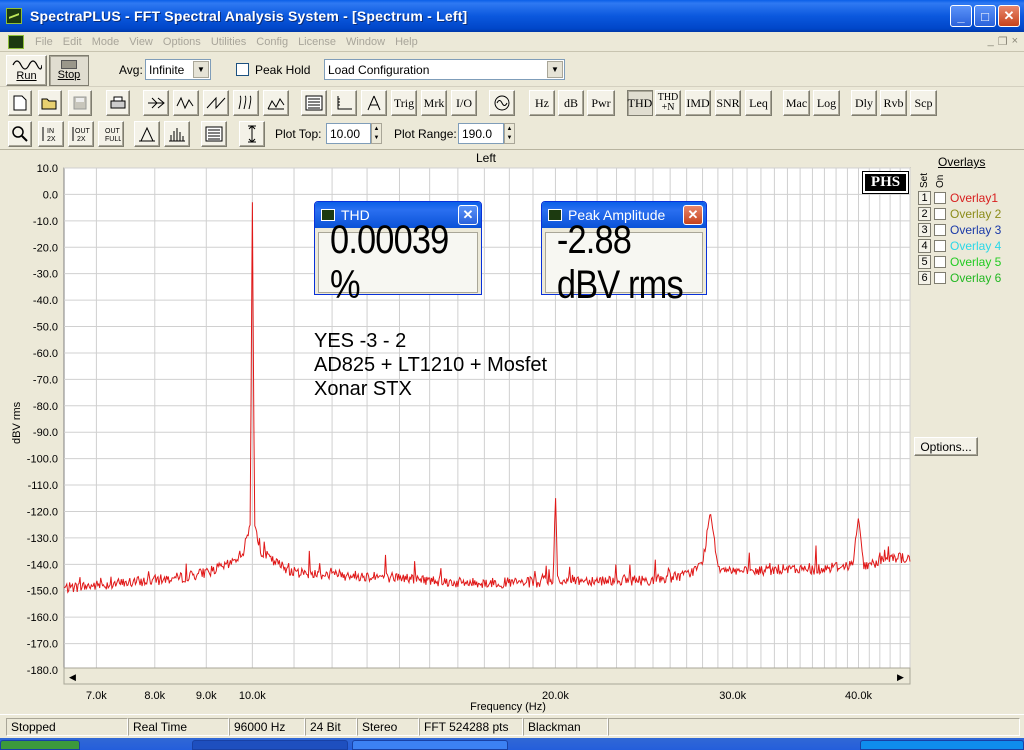 This screenshot has width=1024, height=750. I want to click on overlay-set-button: 5, so click(924, 262).